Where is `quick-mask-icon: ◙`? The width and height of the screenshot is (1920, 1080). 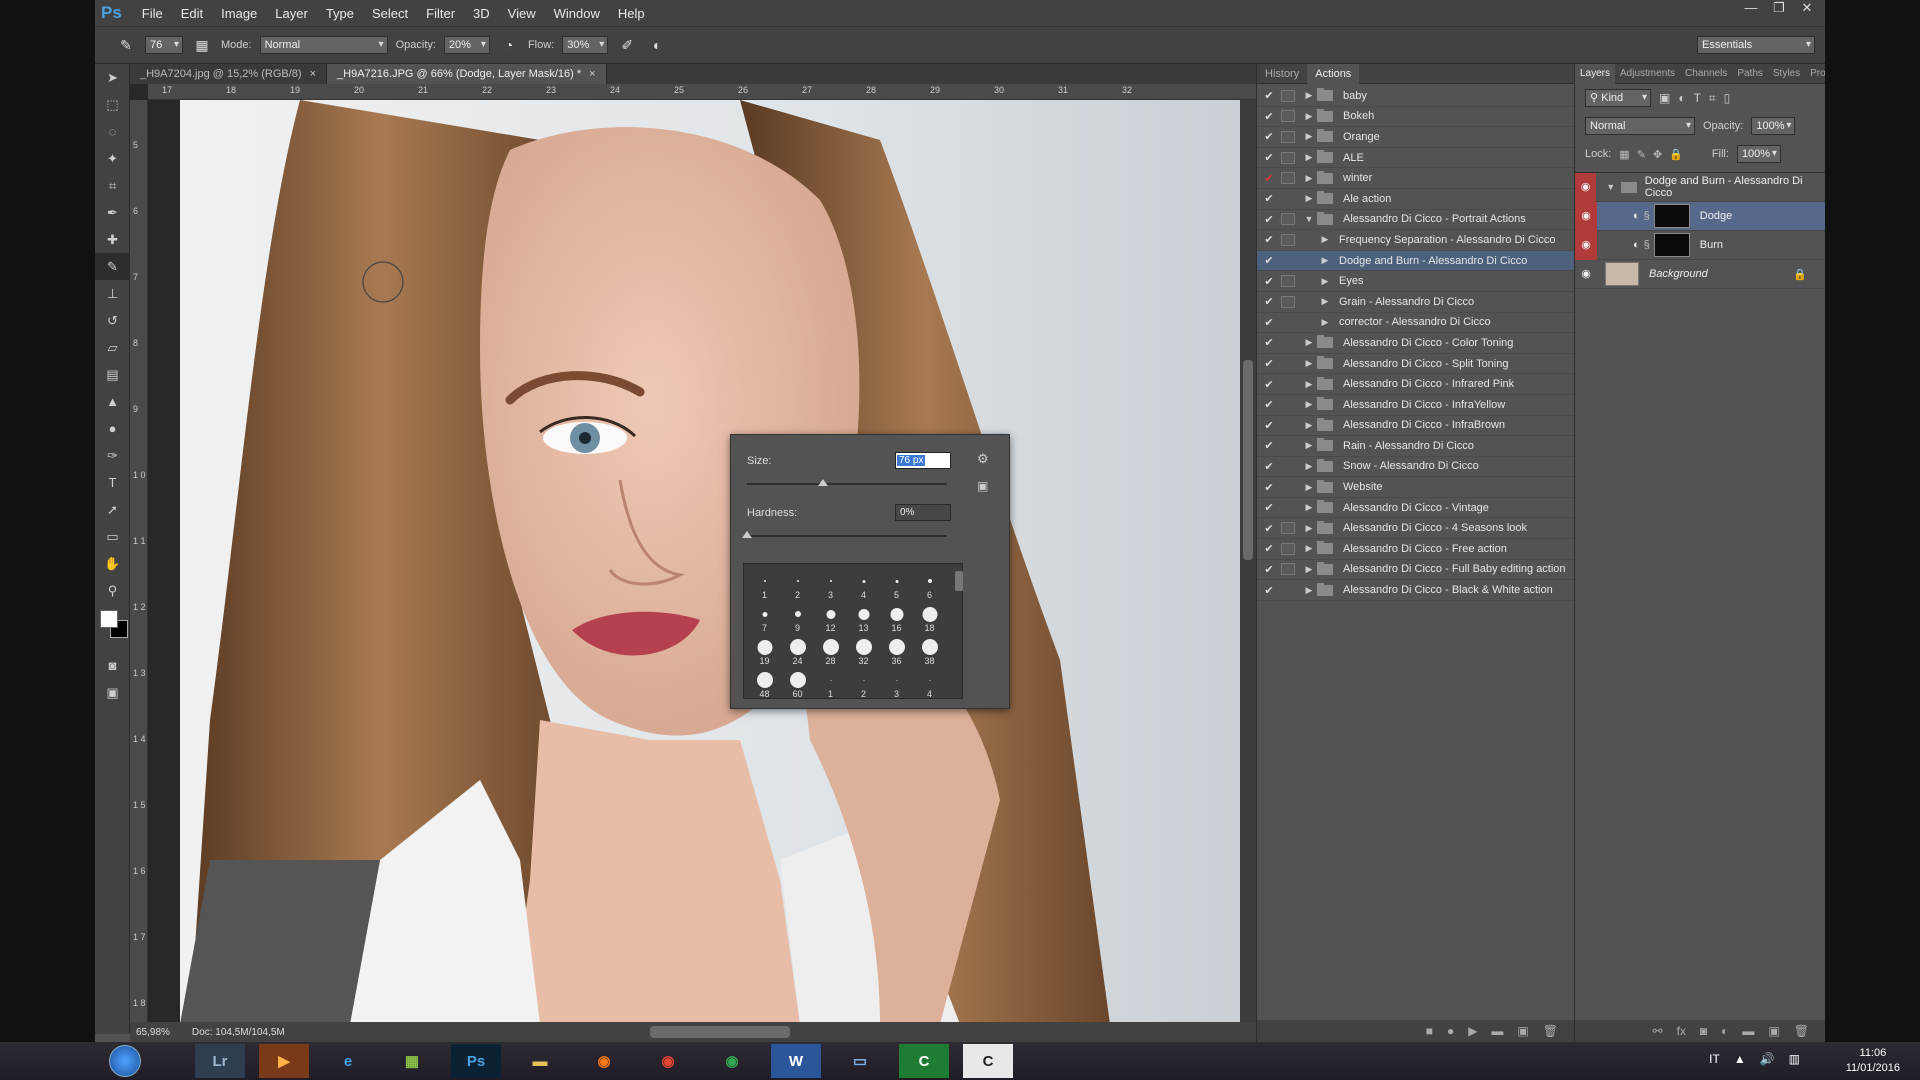
quick-mask-icon: ◙ is located at coordinates (112, 665).